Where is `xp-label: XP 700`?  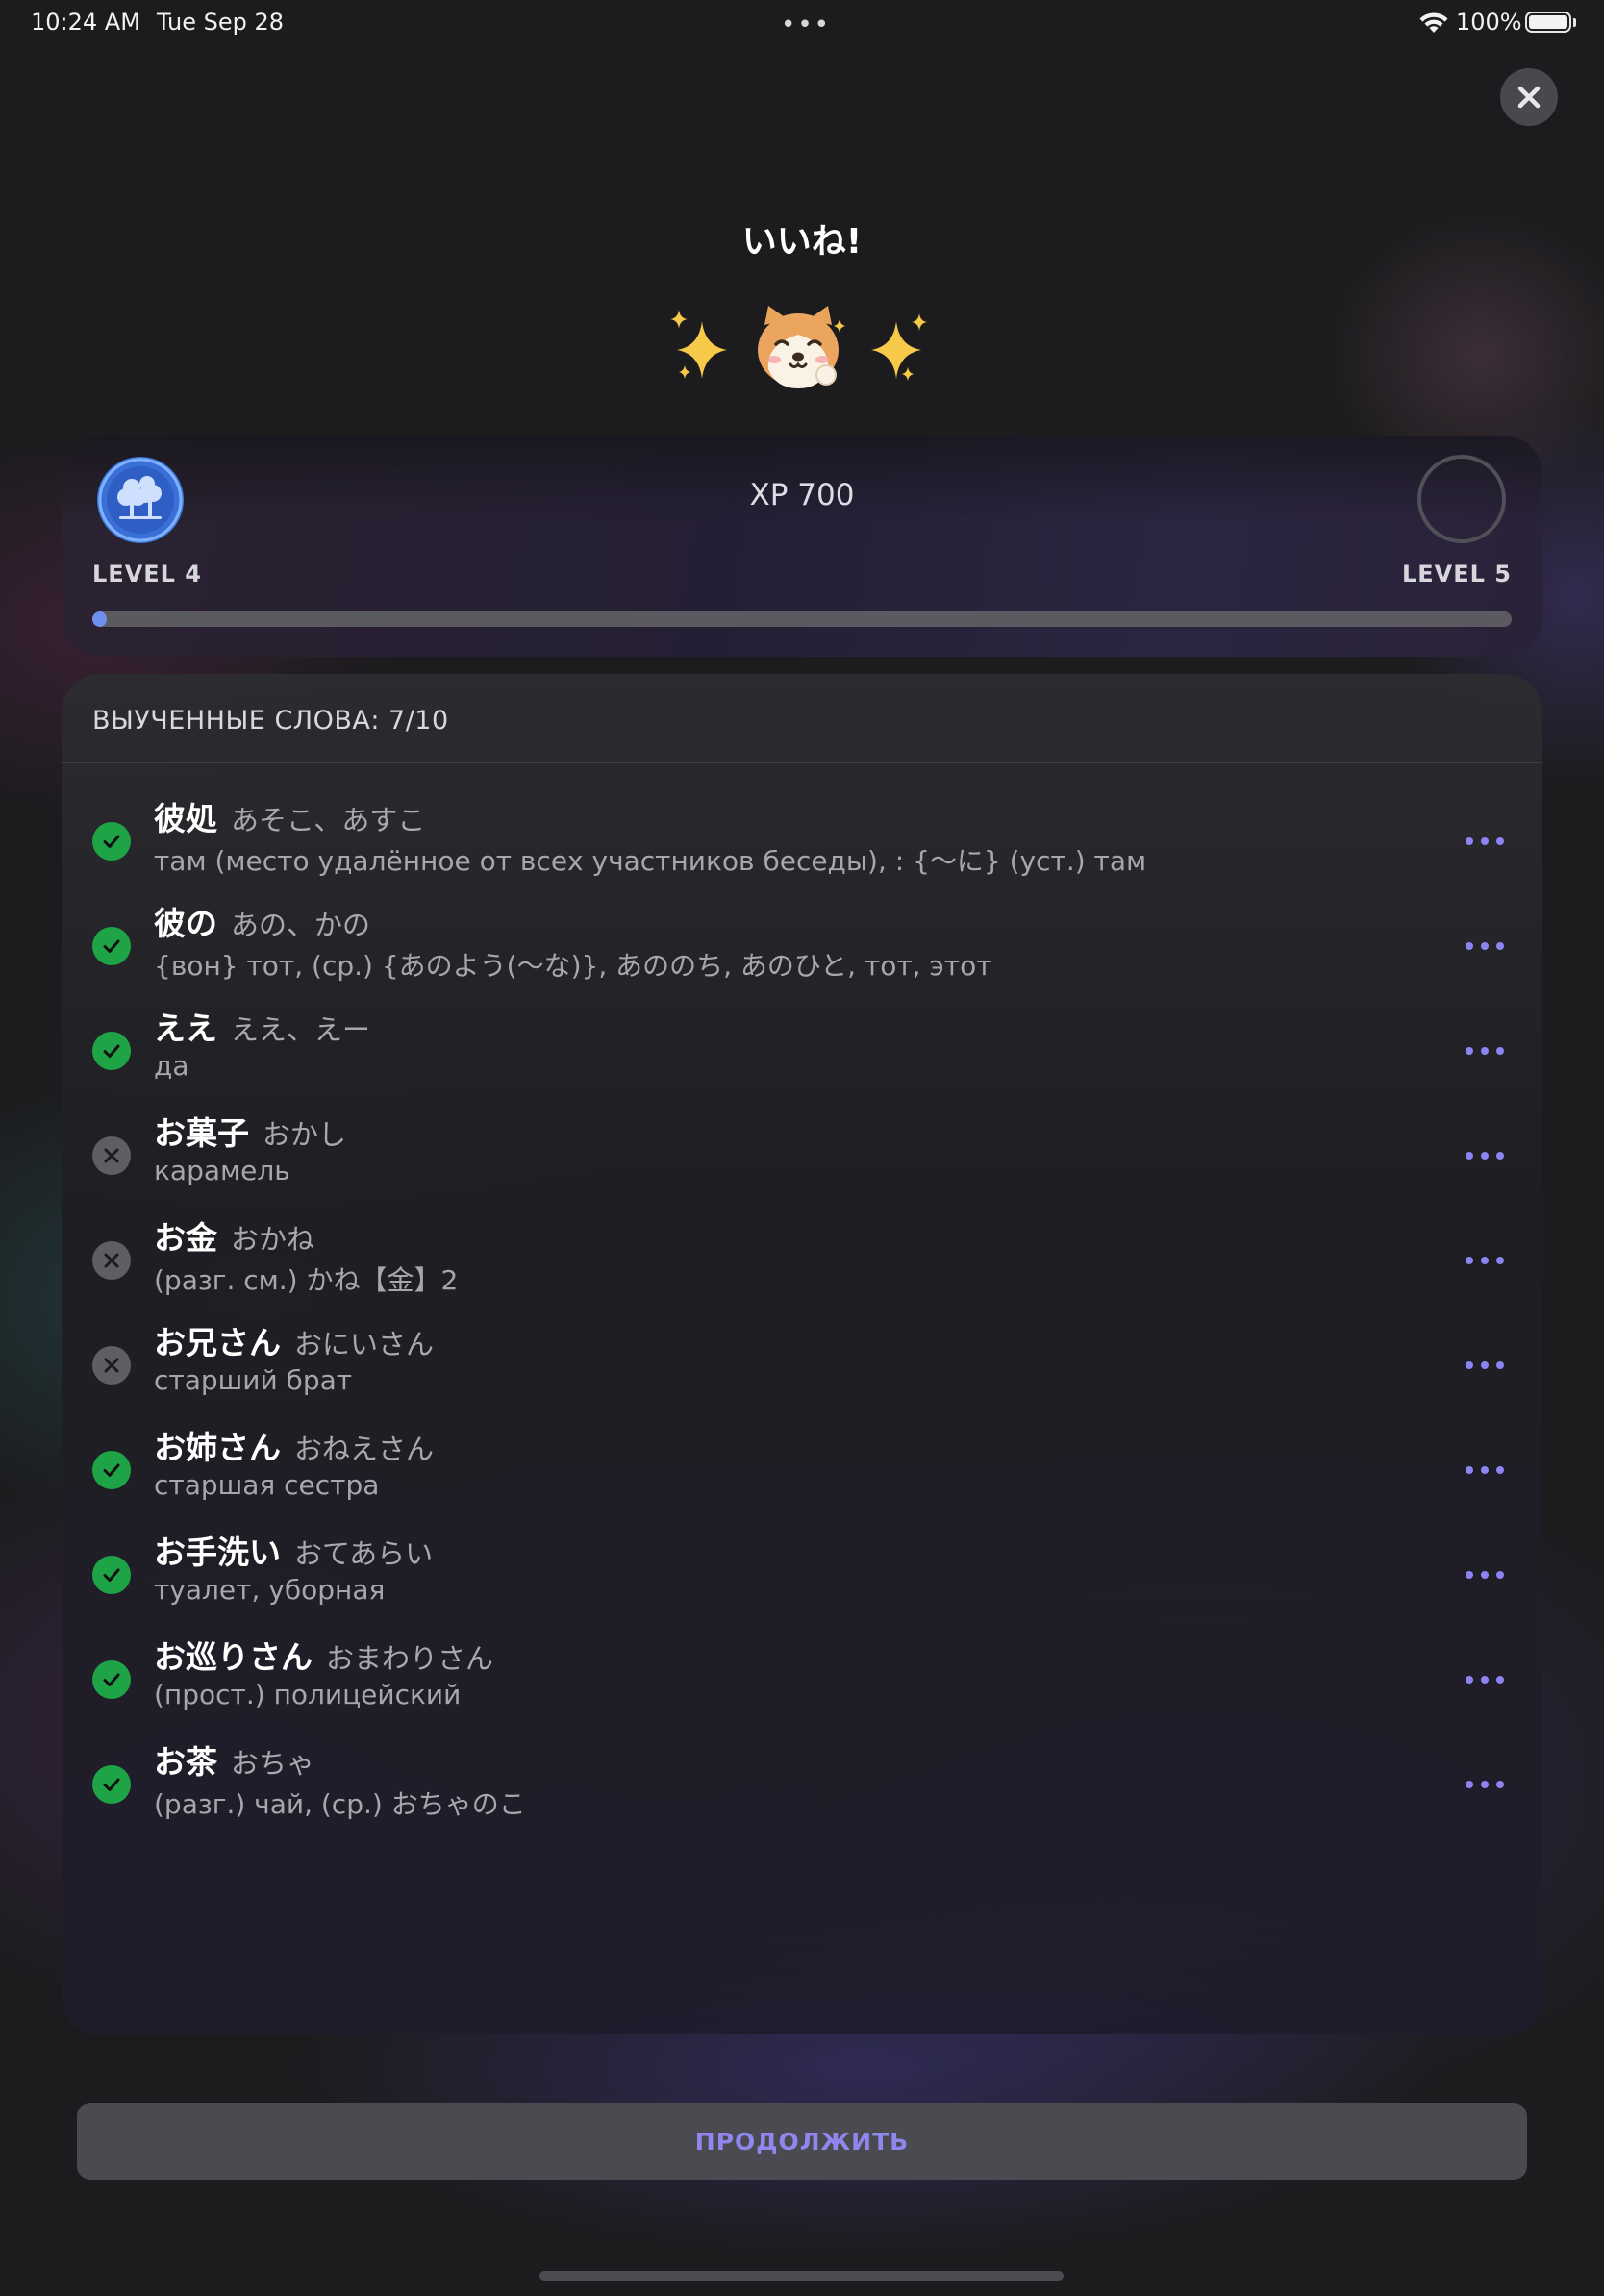
xp-label: XP 700 is located at coordinates (802, 495).